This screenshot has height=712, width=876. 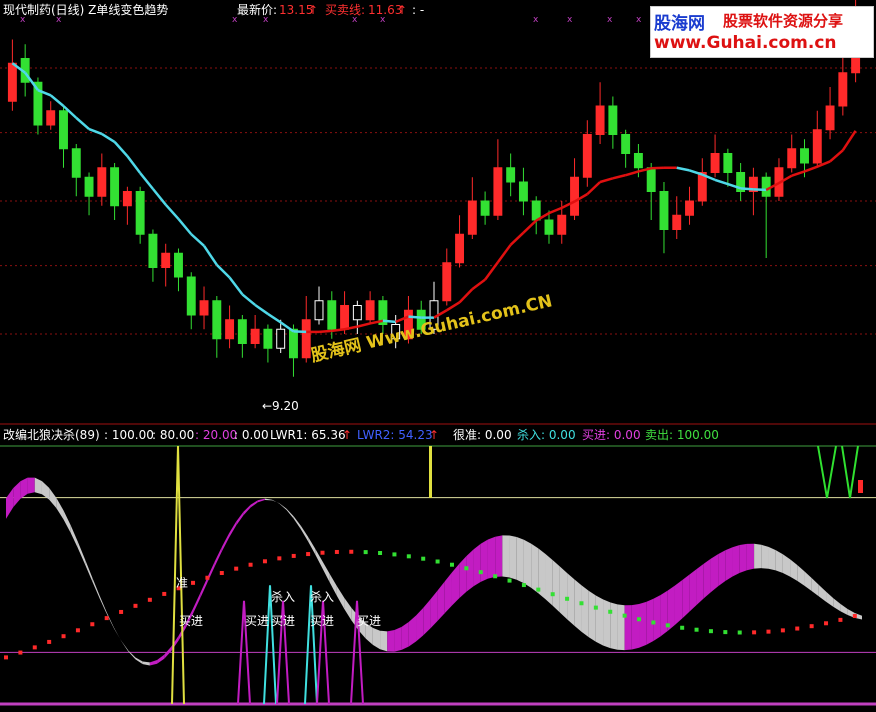 I want to click on marker-icon: x, so click(x=639, y=20).